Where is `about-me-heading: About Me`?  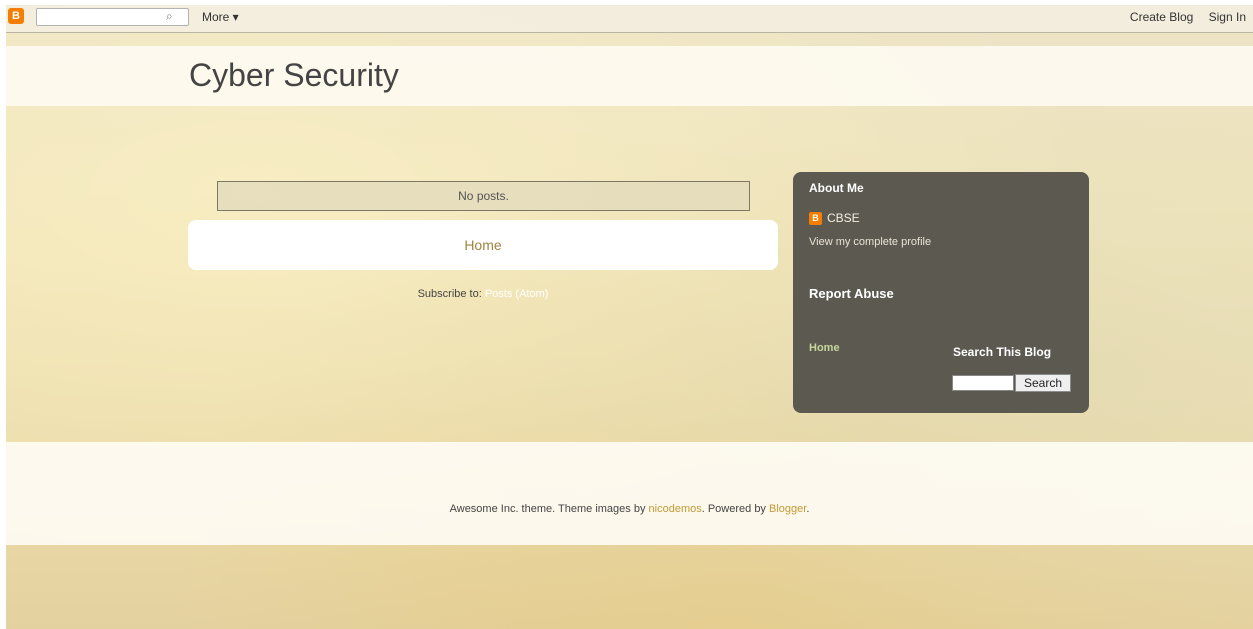 about-me-heading: About Me is located at coordinates (836, 188).